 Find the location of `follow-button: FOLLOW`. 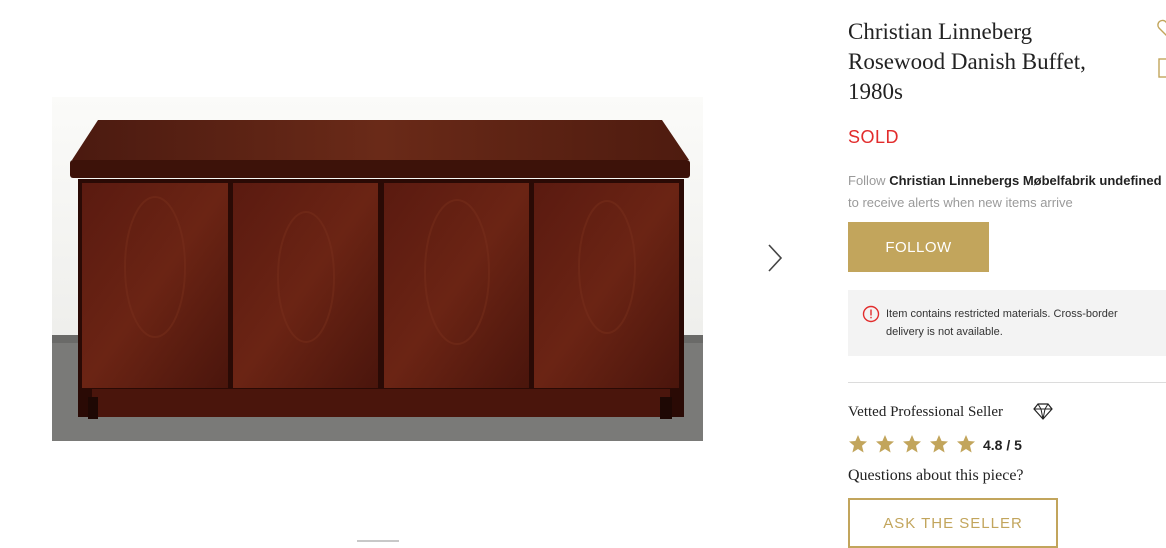

follow-button: FOLLOW is located at coordinates (918, 247).